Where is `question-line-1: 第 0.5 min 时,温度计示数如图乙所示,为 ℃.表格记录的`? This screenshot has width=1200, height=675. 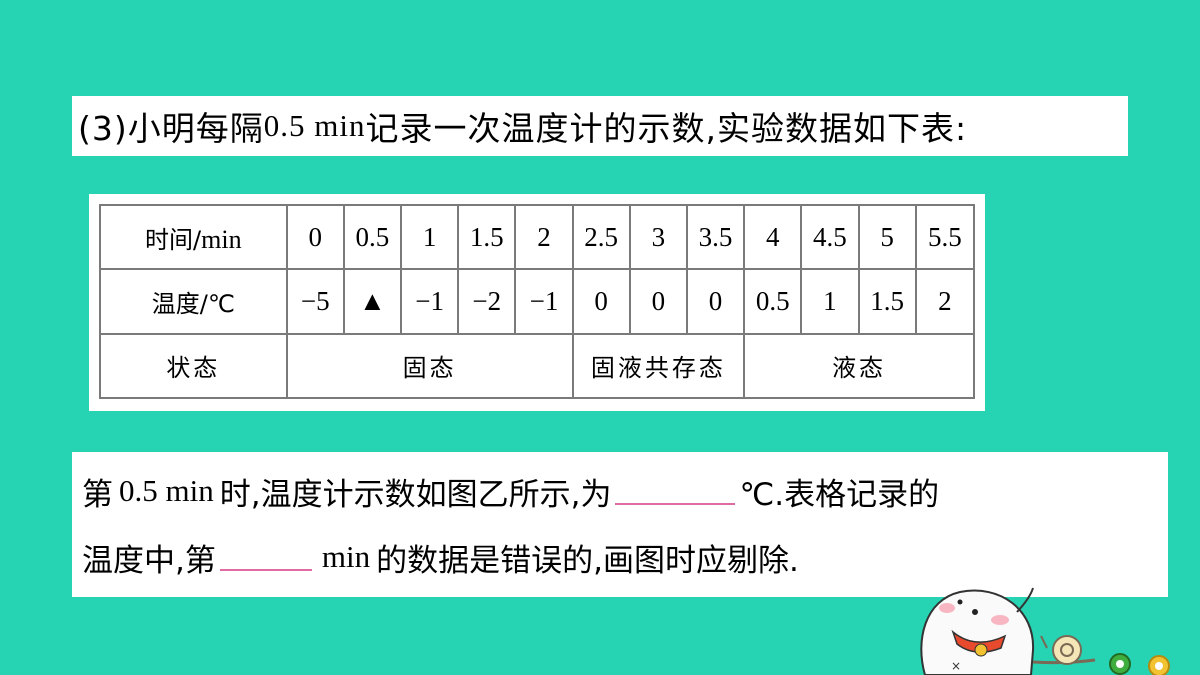
question-line-1: 第 0.5 min 时,温度计示数如图乙所示,为 ℃.表格记录的 is located at coordinates (625, 491).